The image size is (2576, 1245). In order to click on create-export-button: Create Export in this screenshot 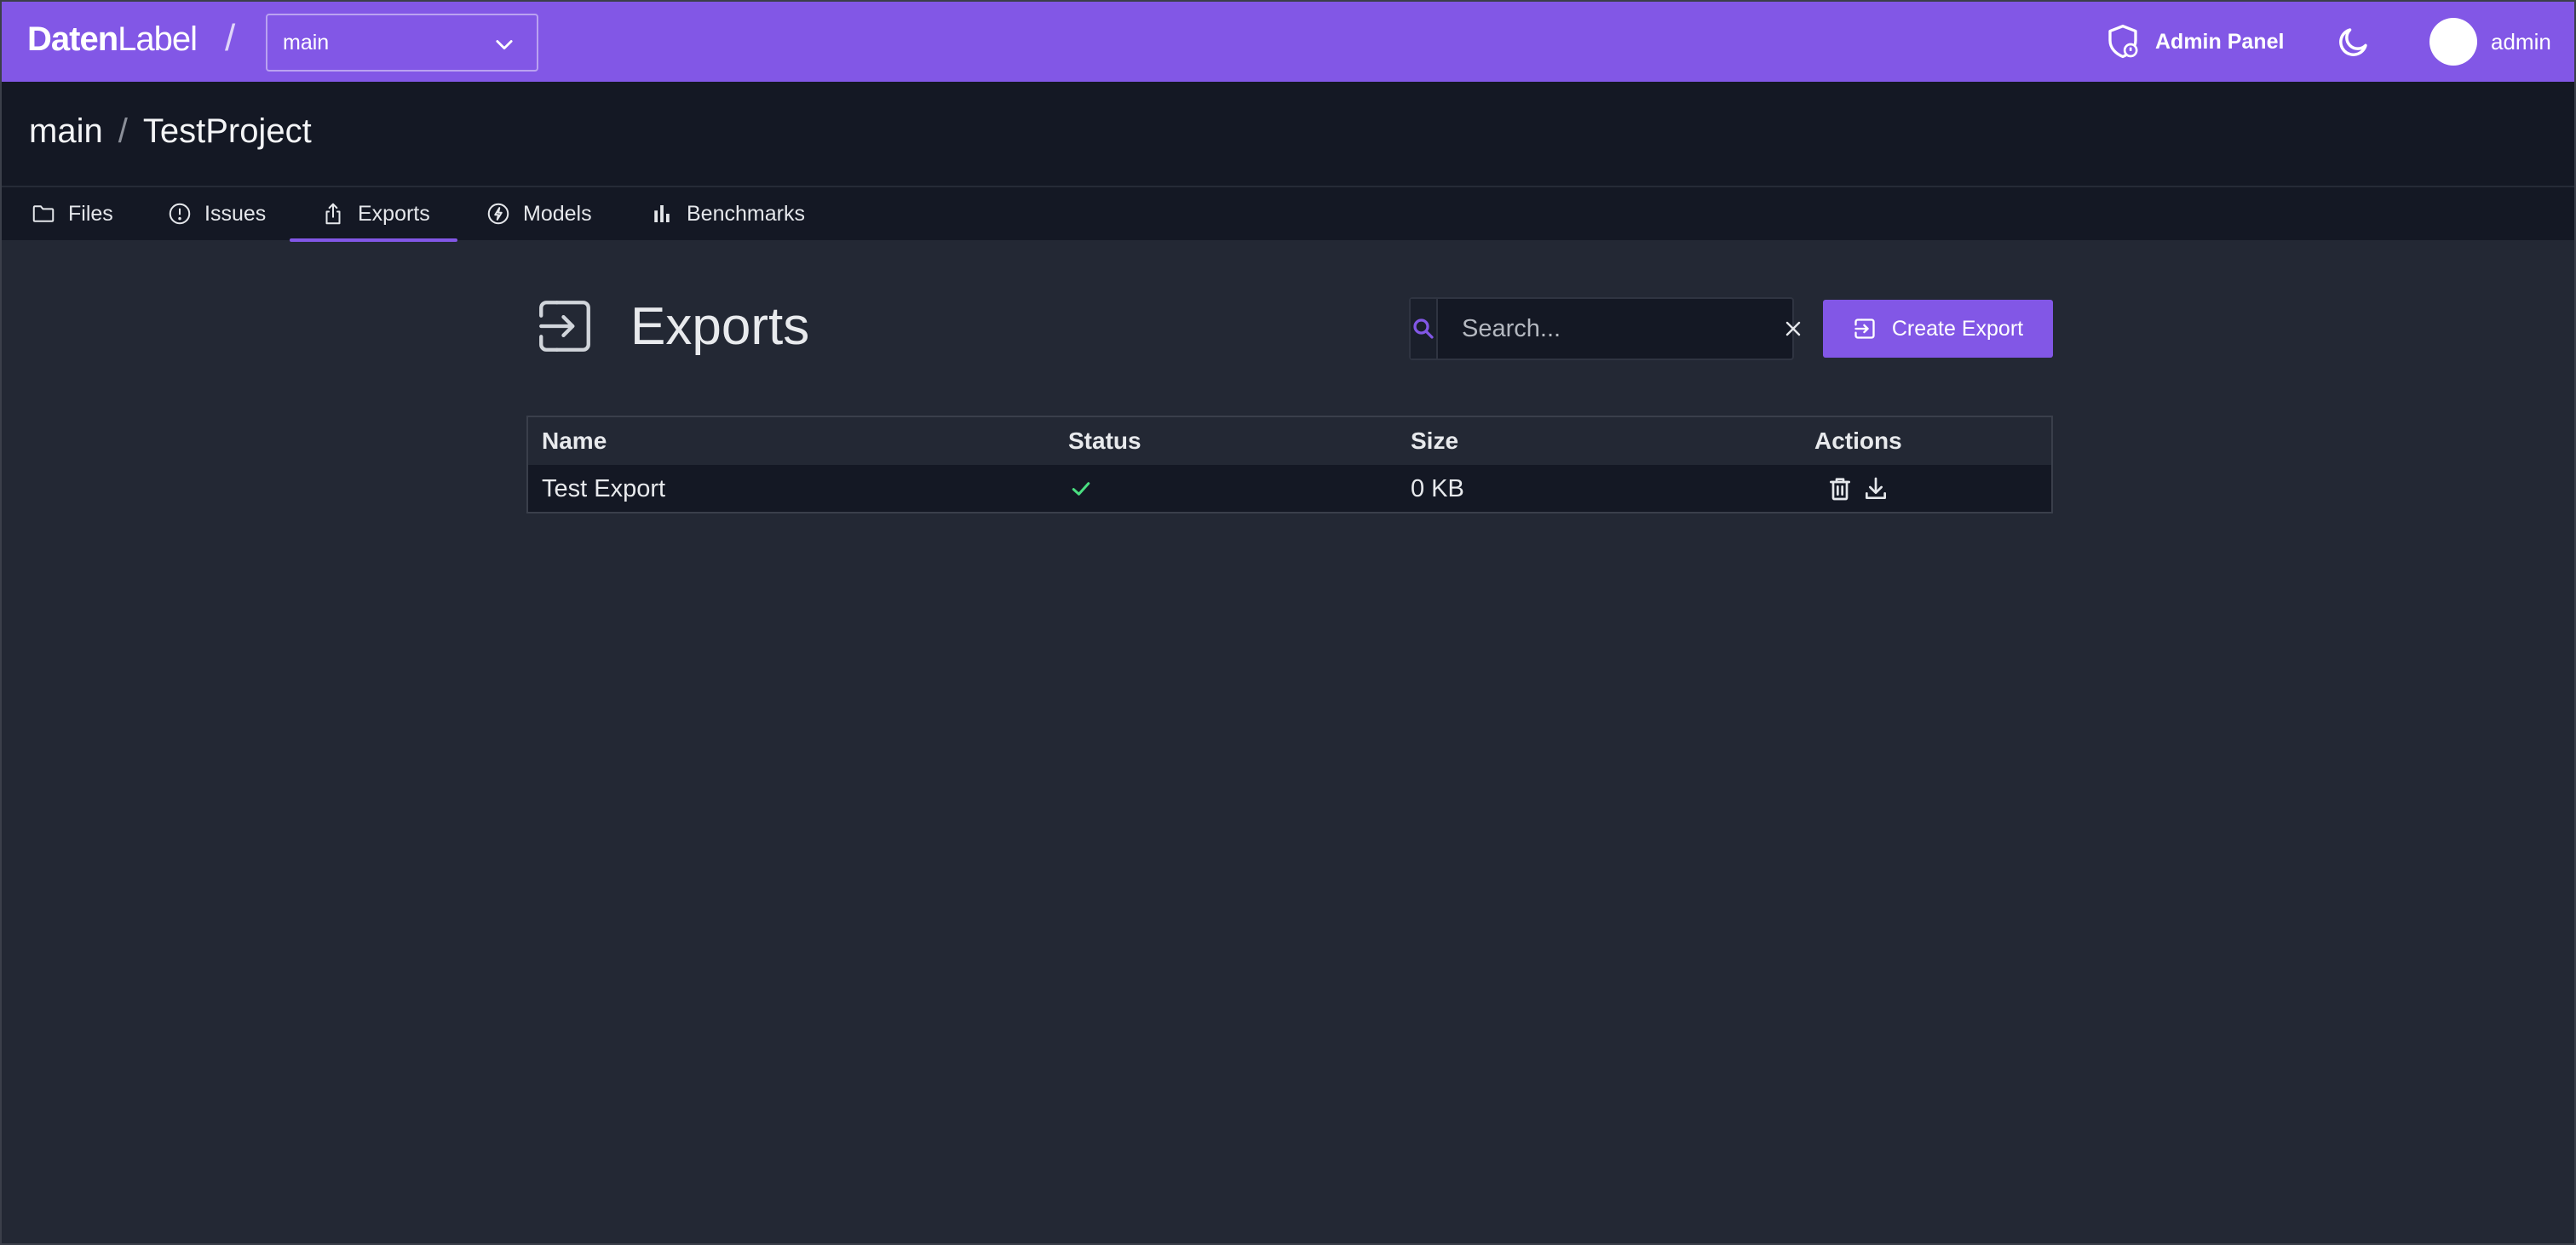, I will do `click(1938, 329)`.